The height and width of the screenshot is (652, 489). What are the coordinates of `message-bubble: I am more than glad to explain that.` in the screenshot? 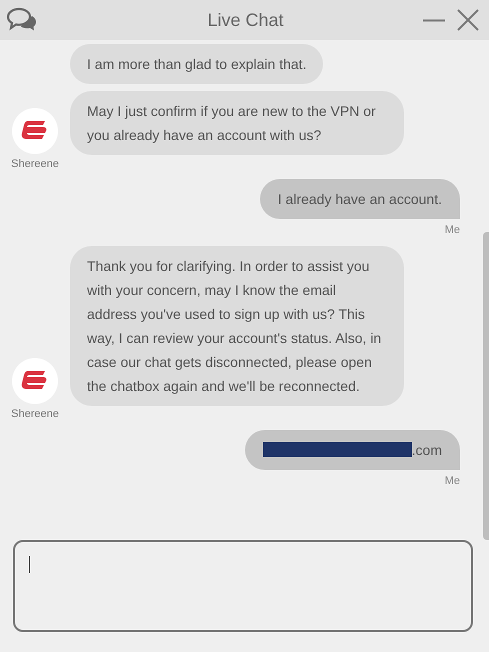 It's located at (197, 64).